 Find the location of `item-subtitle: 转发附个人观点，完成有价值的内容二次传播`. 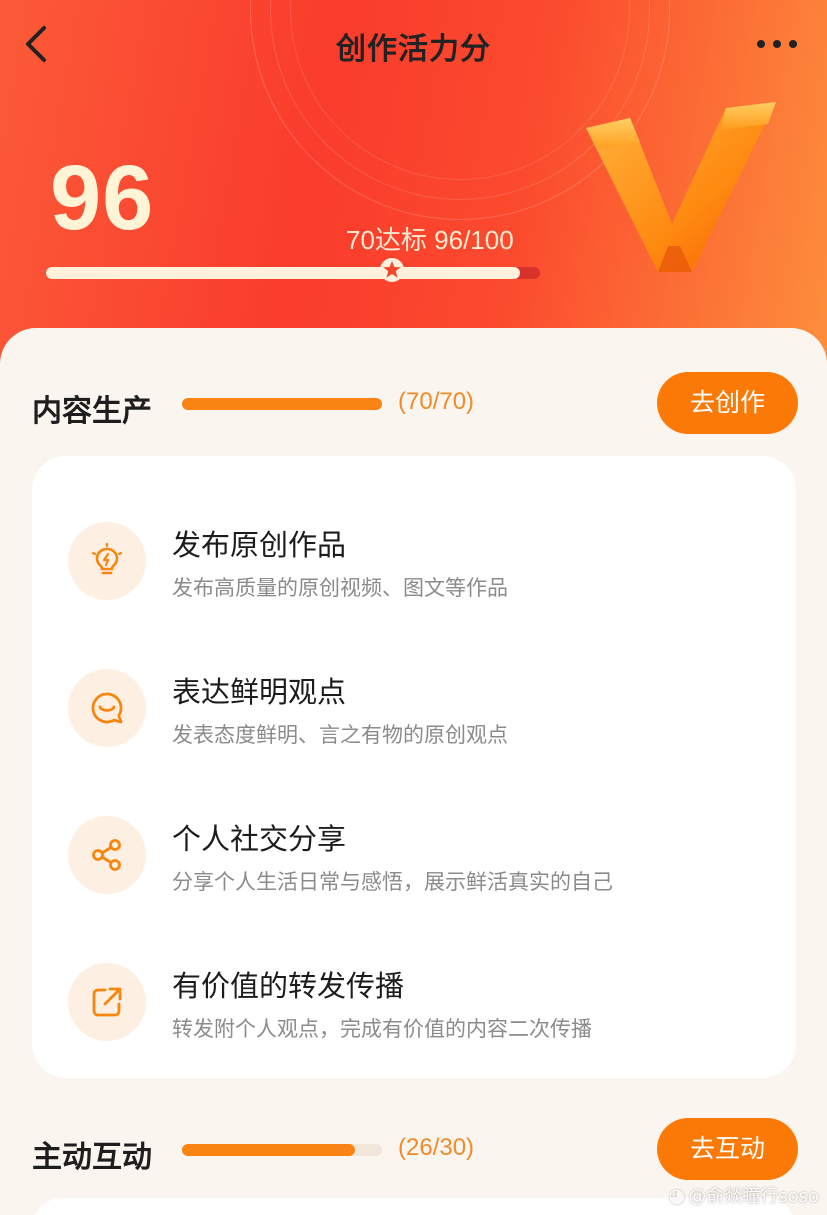

item-subtitle: 转发附个人观点，完成有价值的内容二次传播 is located at coordinates (382, 1029).